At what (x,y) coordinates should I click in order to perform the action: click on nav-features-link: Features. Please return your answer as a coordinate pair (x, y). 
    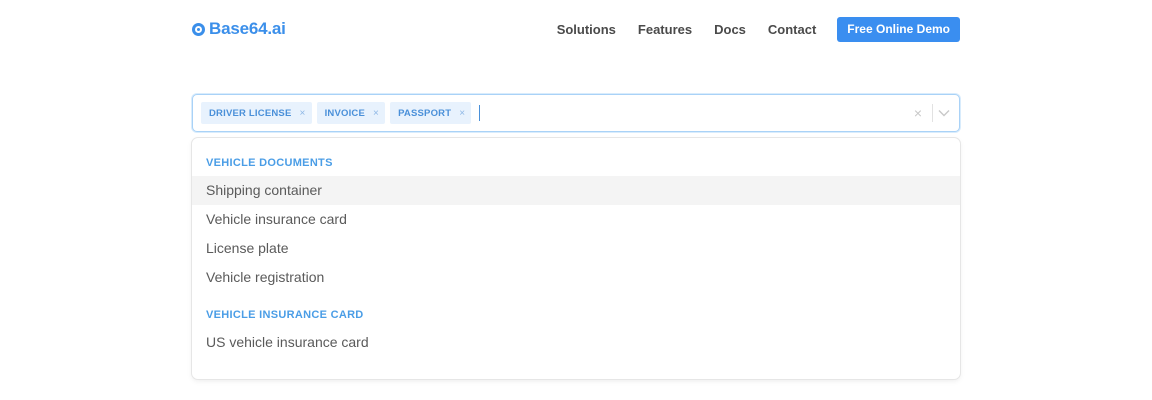
    Looking at the image, I should click on (665, 29).